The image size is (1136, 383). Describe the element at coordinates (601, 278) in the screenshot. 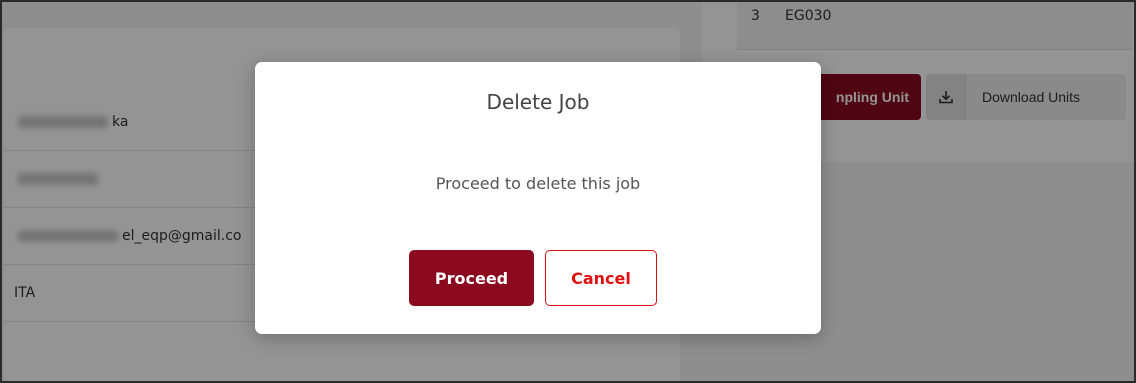

I see `cancel-button: Cancel` at that location.